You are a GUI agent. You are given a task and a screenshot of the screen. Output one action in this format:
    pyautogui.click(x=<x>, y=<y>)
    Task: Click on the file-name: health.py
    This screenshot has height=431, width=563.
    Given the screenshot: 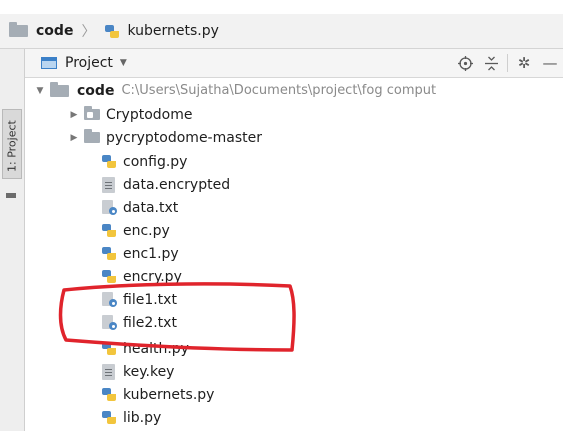 What is the action you would take?
    pyautogui.click(x=156, y=348)
    